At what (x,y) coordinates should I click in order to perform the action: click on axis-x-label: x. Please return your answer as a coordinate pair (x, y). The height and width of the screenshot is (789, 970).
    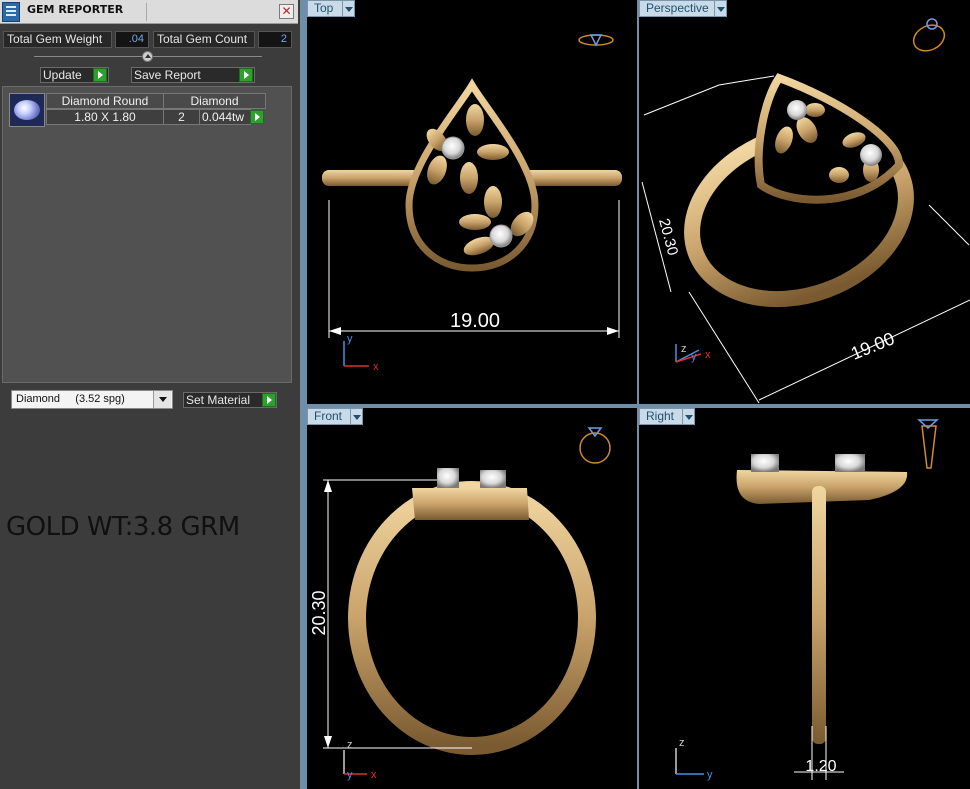
    Looking at the image, I should click on (376, 367).